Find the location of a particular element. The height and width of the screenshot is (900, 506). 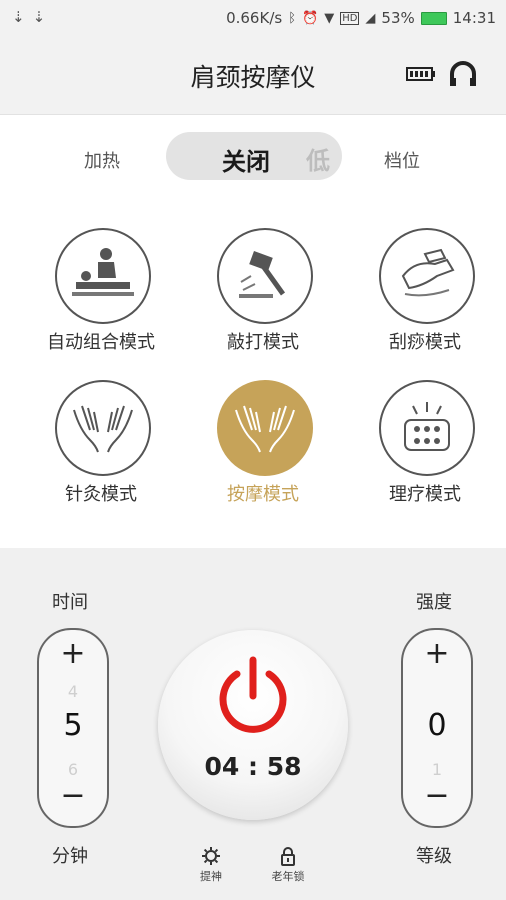

status-bar: ⇣⇣ 0.66K/s ᛒ ⏰ ▼ HD ◢ 53% 14:31 is located at coordinates (253, 18).